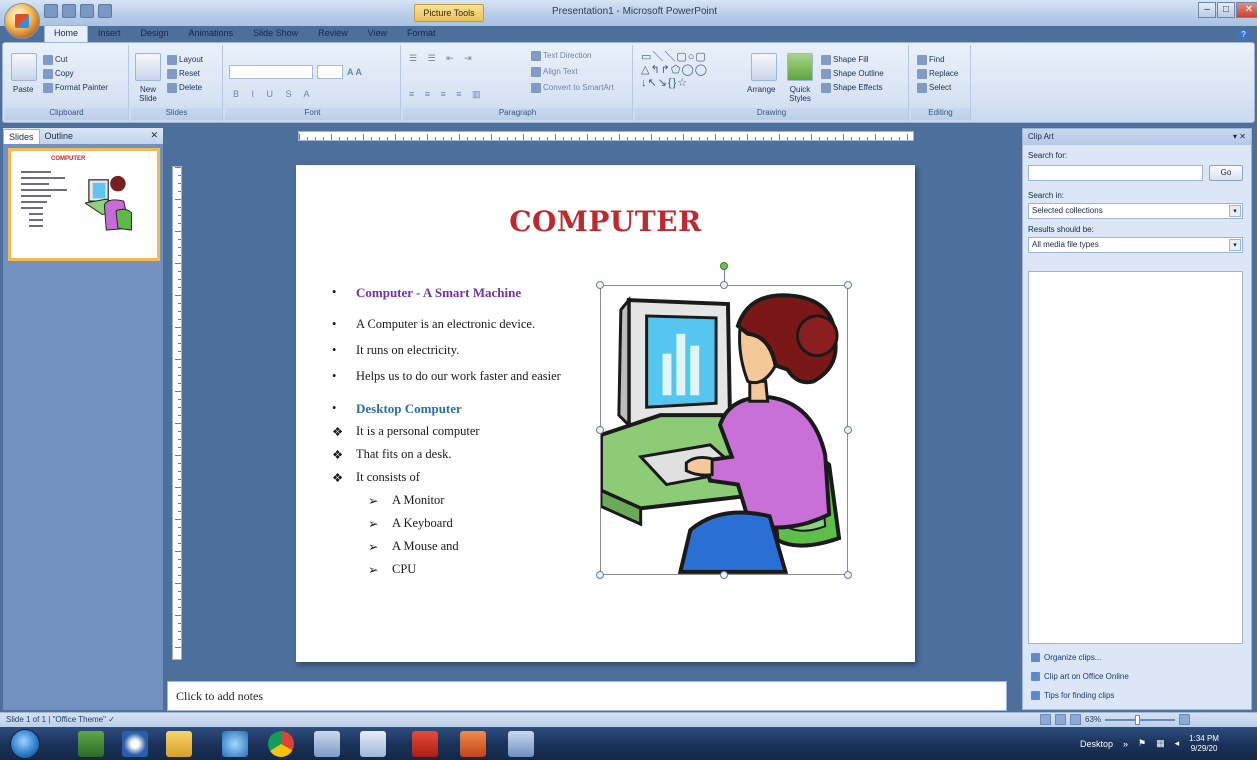 This screenshot has width=1257, height=760. Describe the element at coordinates (51, 11) in the screenshot. I see `save-icon` at that location.